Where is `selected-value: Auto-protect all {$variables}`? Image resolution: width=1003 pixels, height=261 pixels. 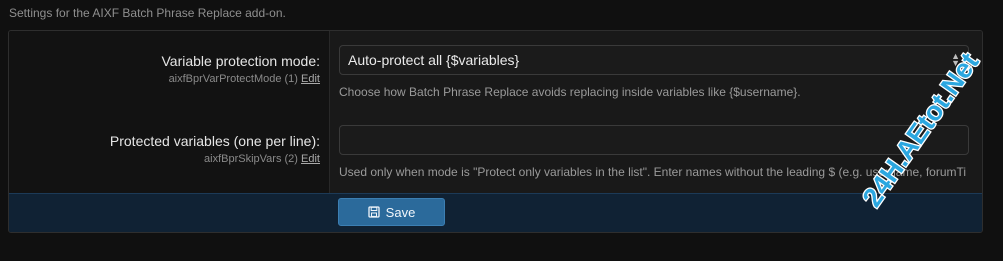 selected-value: Auto-protect all {$variables} is located at coordinates (434, 60).